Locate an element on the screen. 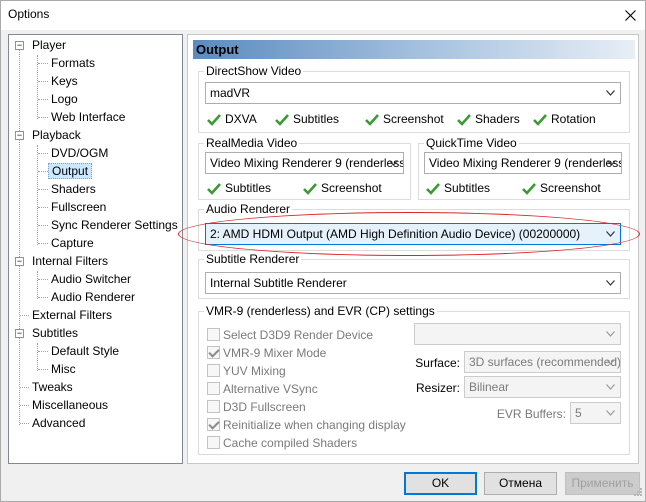 This screenshot has width=646, height=502. tree-item-sync-renderer: Sync Renderer Settings is located at coordinates (114, 226).